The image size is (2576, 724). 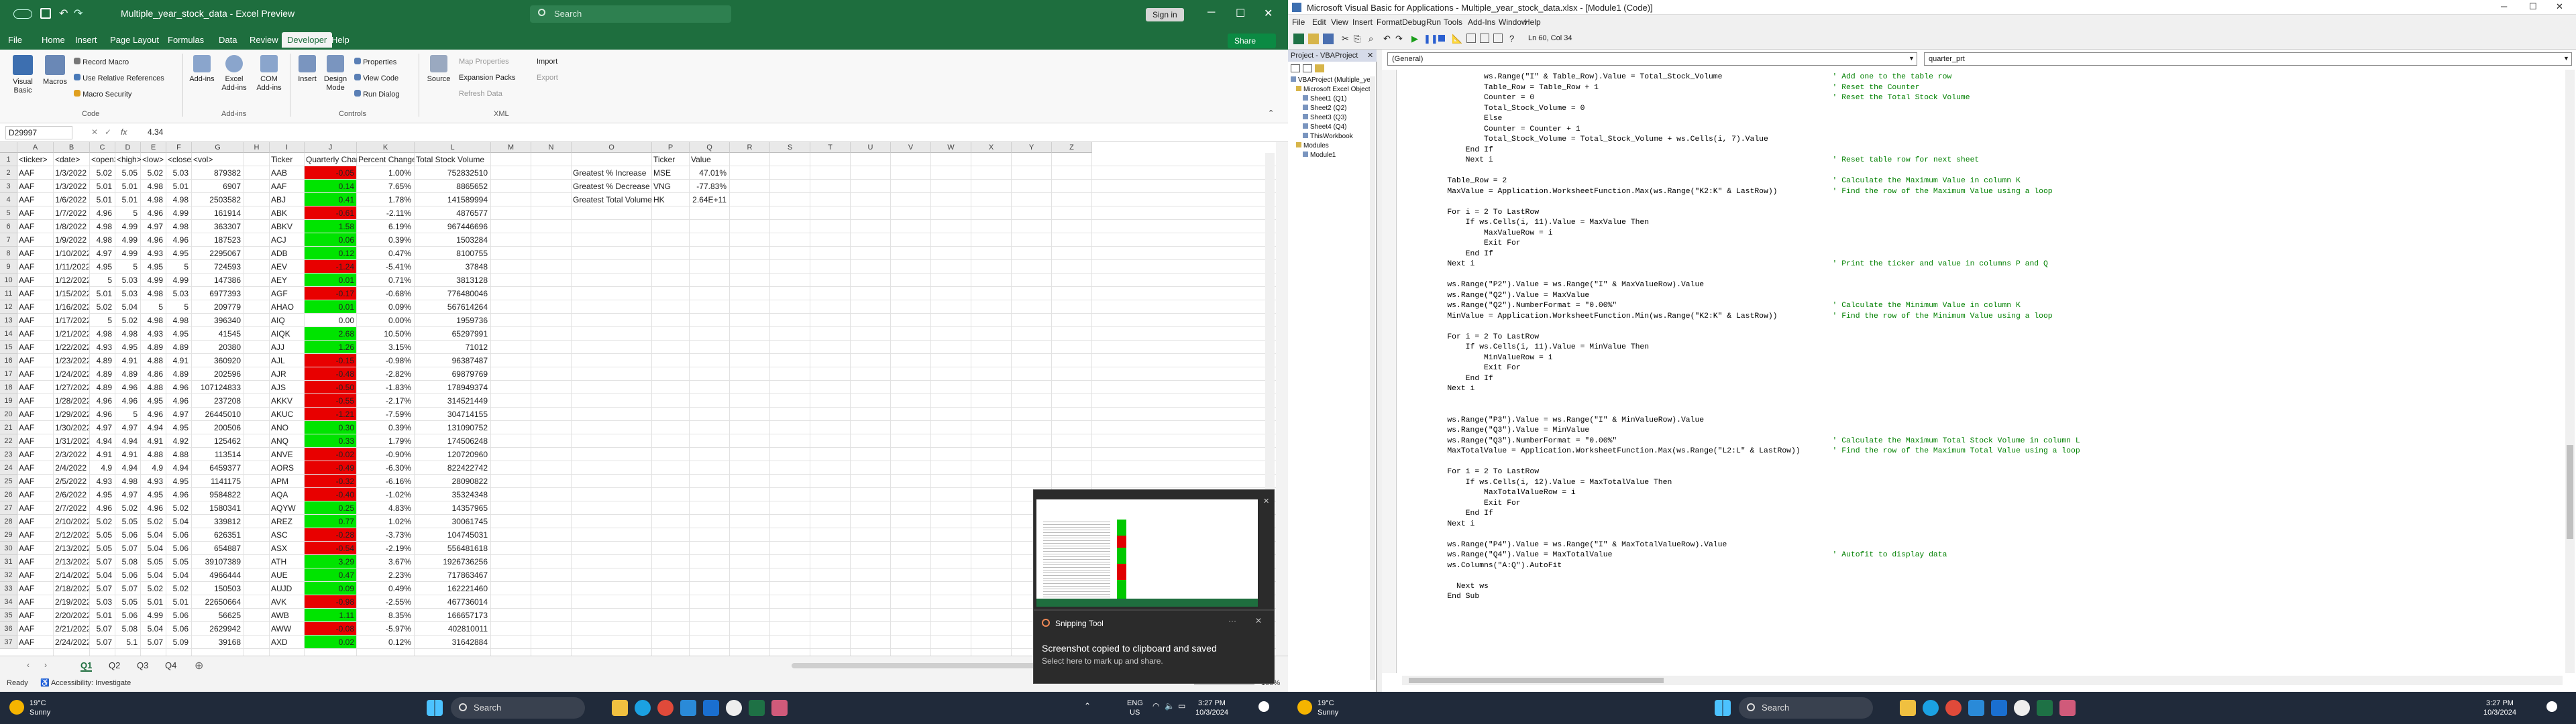 I want to click on redo-icon: ↷, so click(x=78, y=13).